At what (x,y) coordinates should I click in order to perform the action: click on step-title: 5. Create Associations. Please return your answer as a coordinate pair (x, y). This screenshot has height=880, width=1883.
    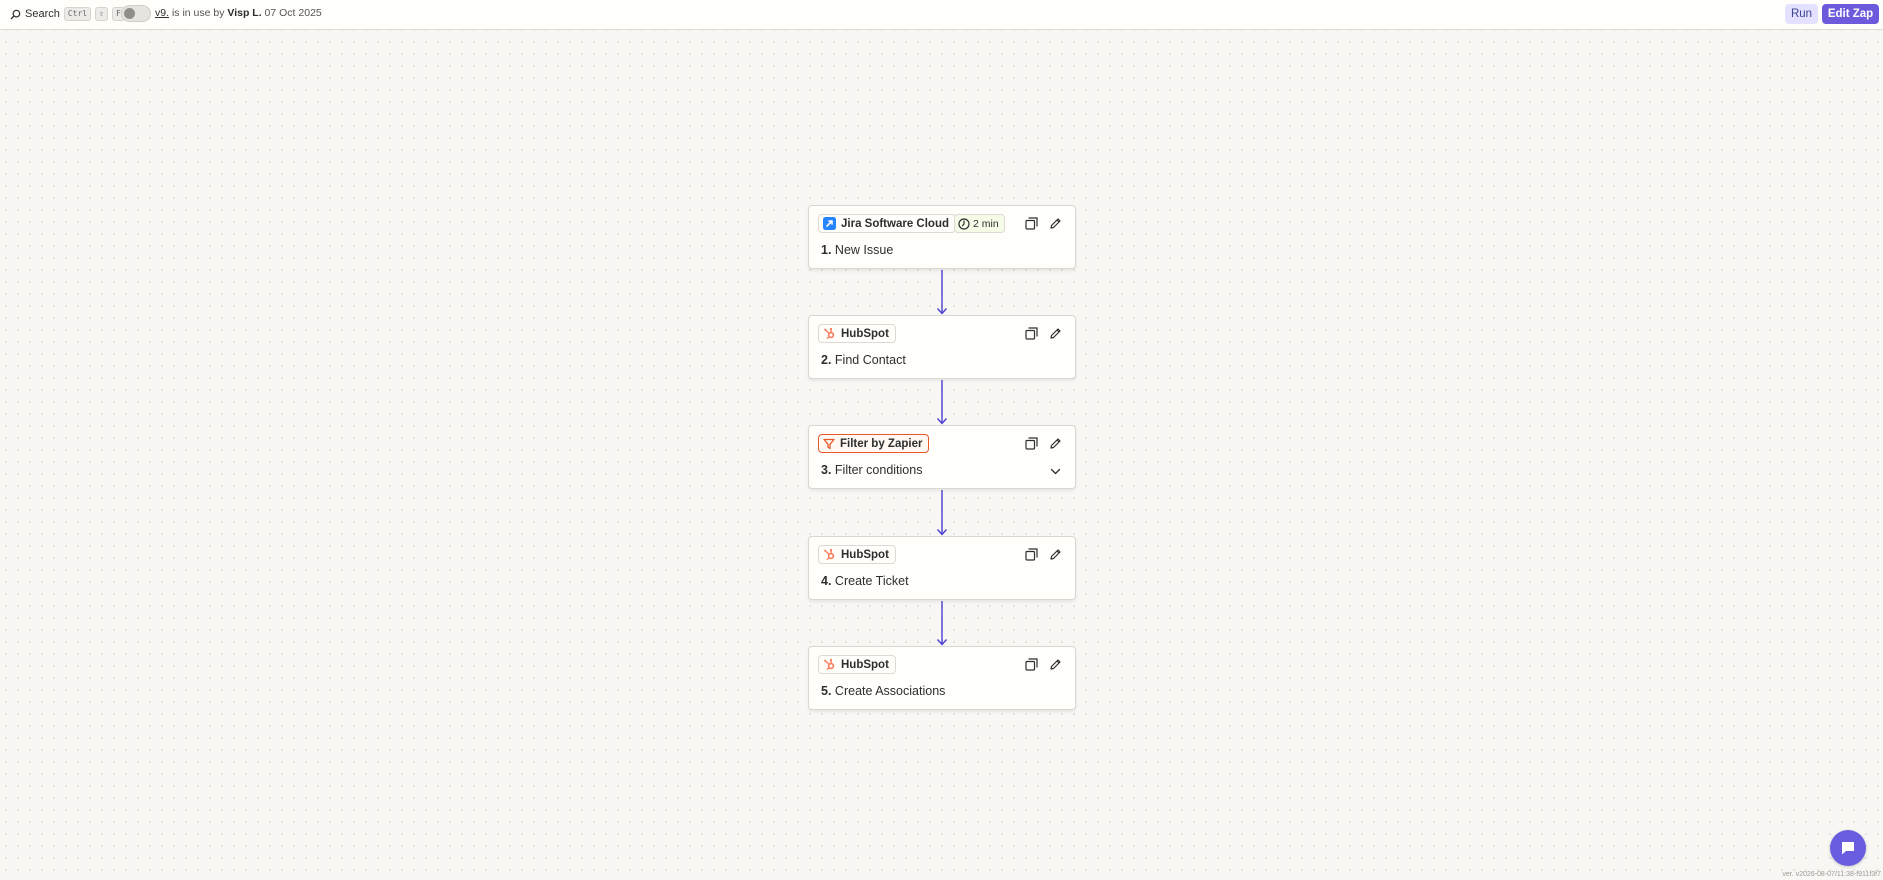
    Looking at the image, I should click on (883, 691).